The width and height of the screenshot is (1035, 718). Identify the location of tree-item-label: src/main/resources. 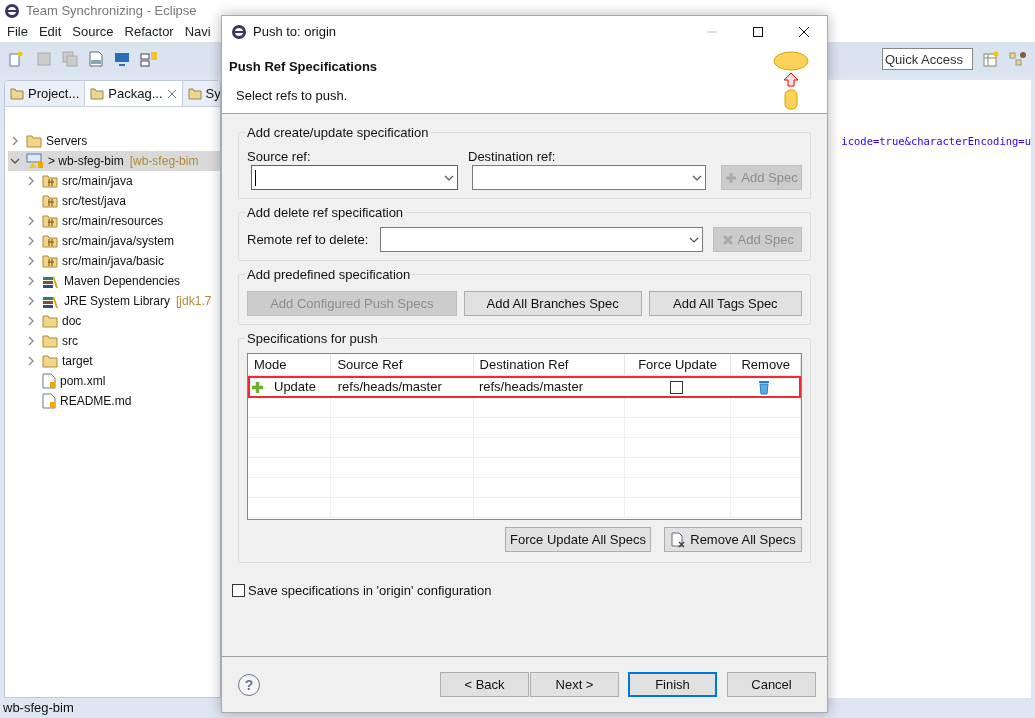
(113, 221).